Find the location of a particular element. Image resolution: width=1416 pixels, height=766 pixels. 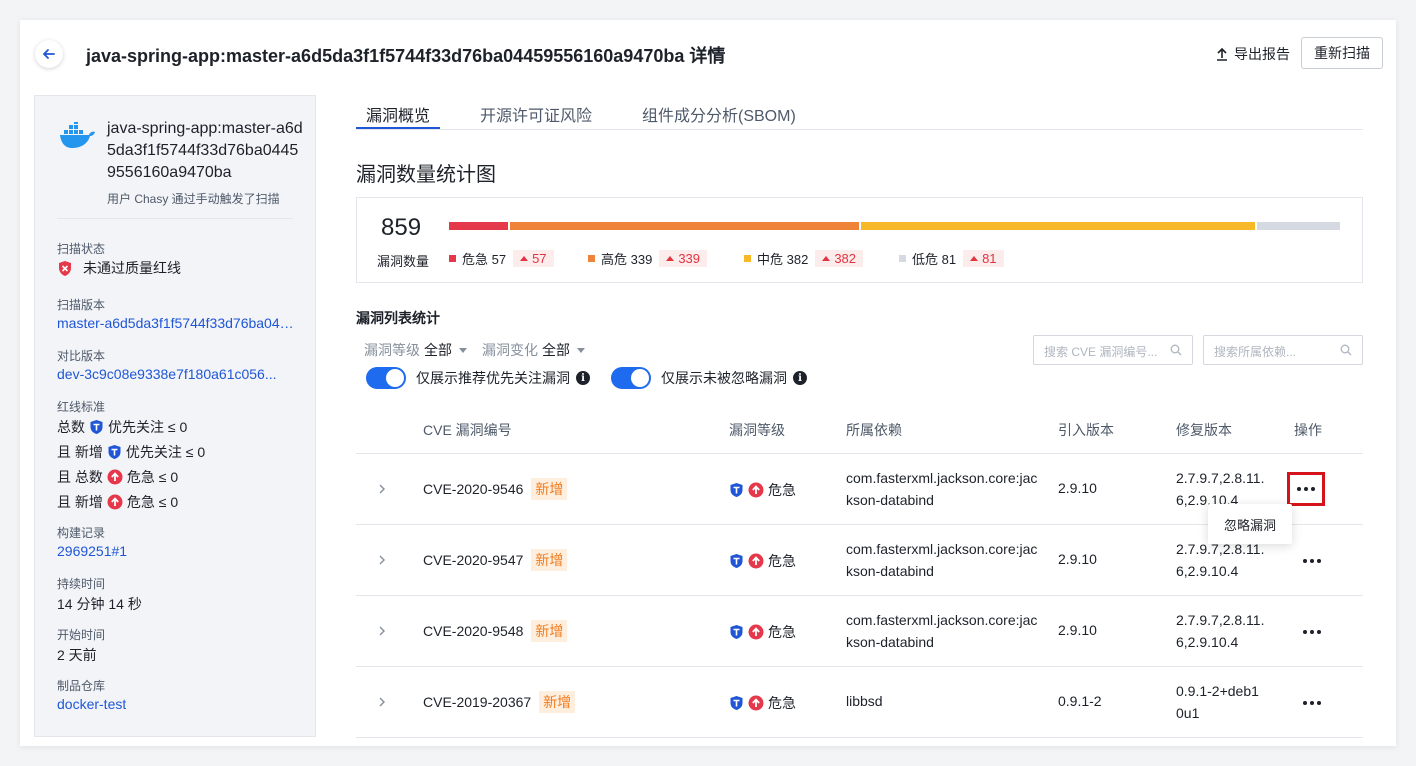

back-button is located at coordinates (49, 54).